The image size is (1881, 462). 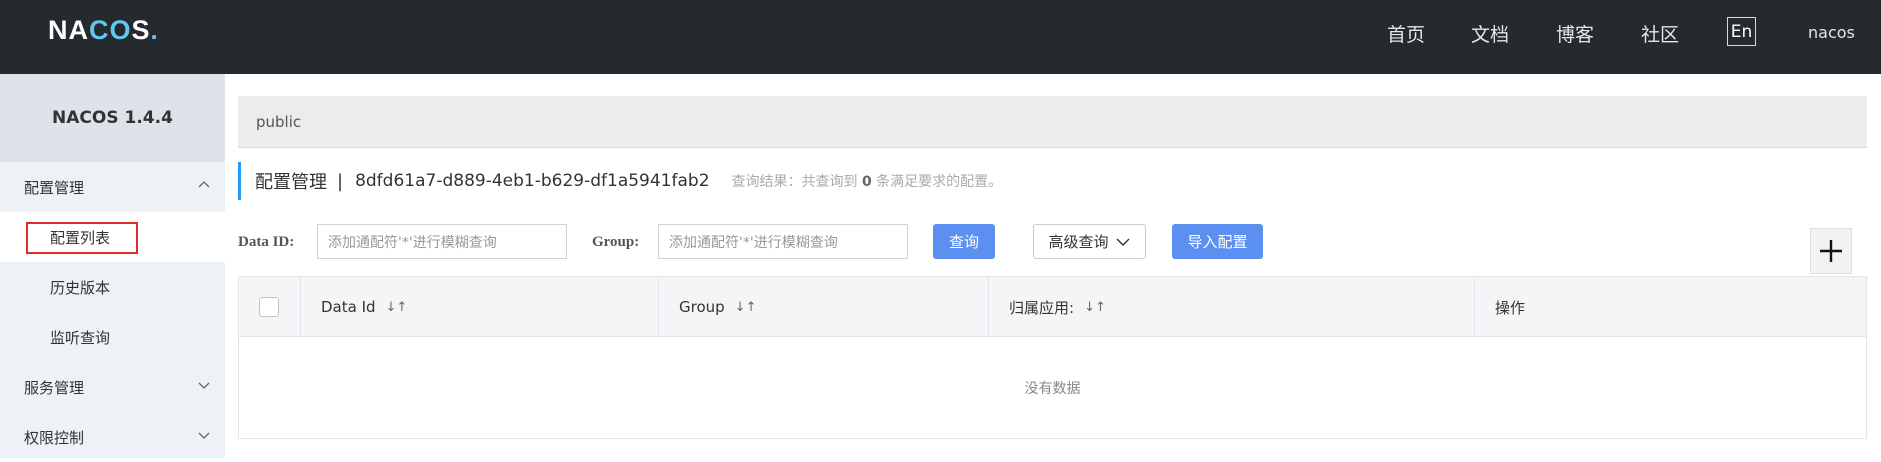 I want to click on select-all-checkbox, so click(x=269, y=307).